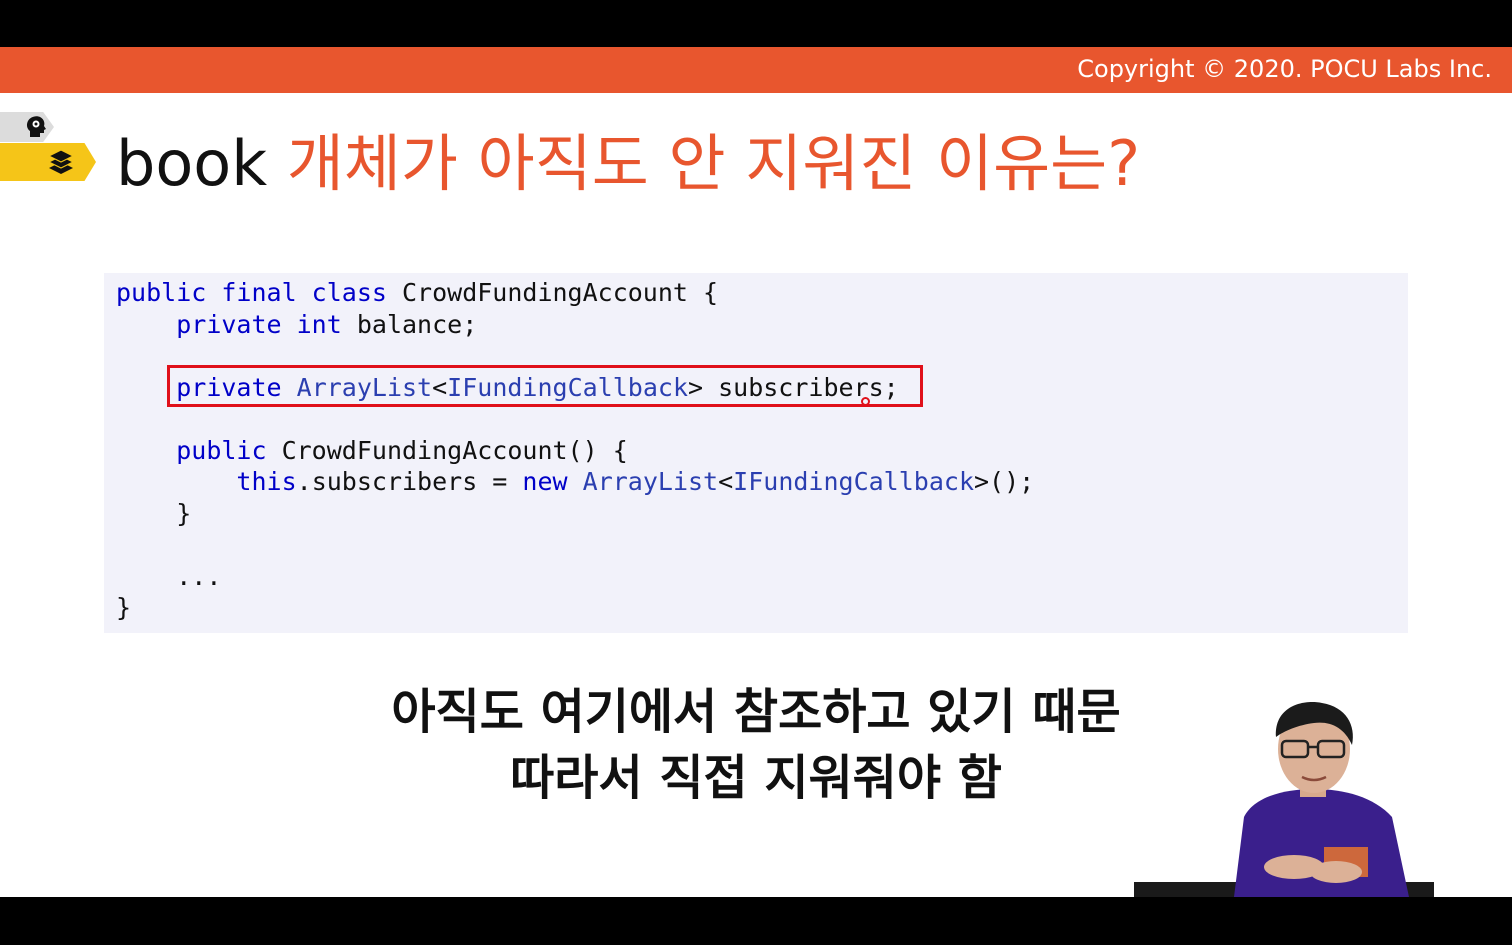 The image size is (1512, 945). I want to click on letterbox-bottom, so click(756, 921).